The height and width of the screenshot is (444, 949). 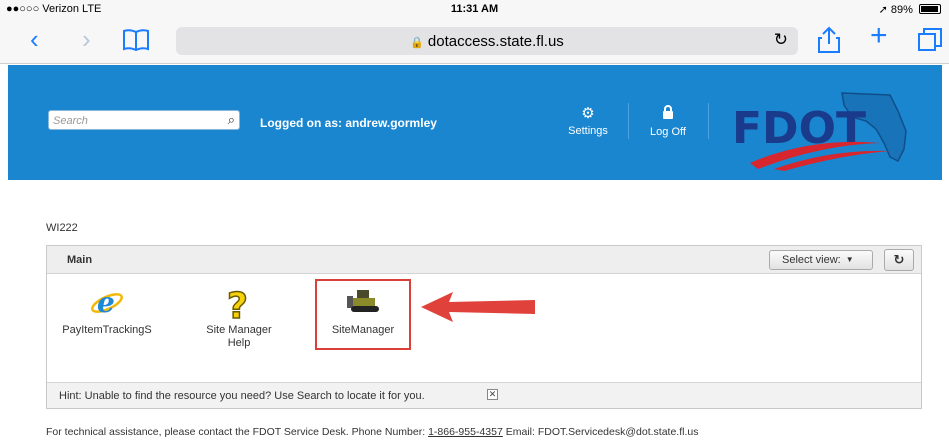 I want to click on panel-title: Main, so click(x=80, y=260).